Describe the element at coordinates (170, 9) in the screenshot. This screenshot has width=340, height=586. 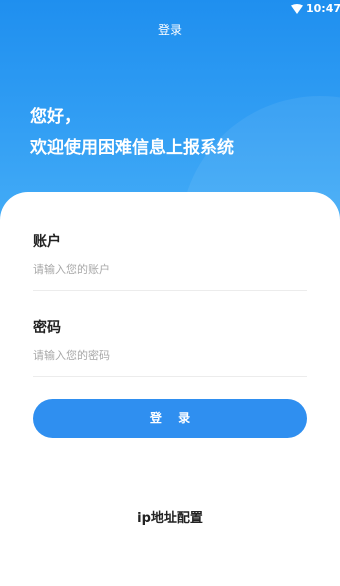
I see `status-bar: 10:47` at that location.